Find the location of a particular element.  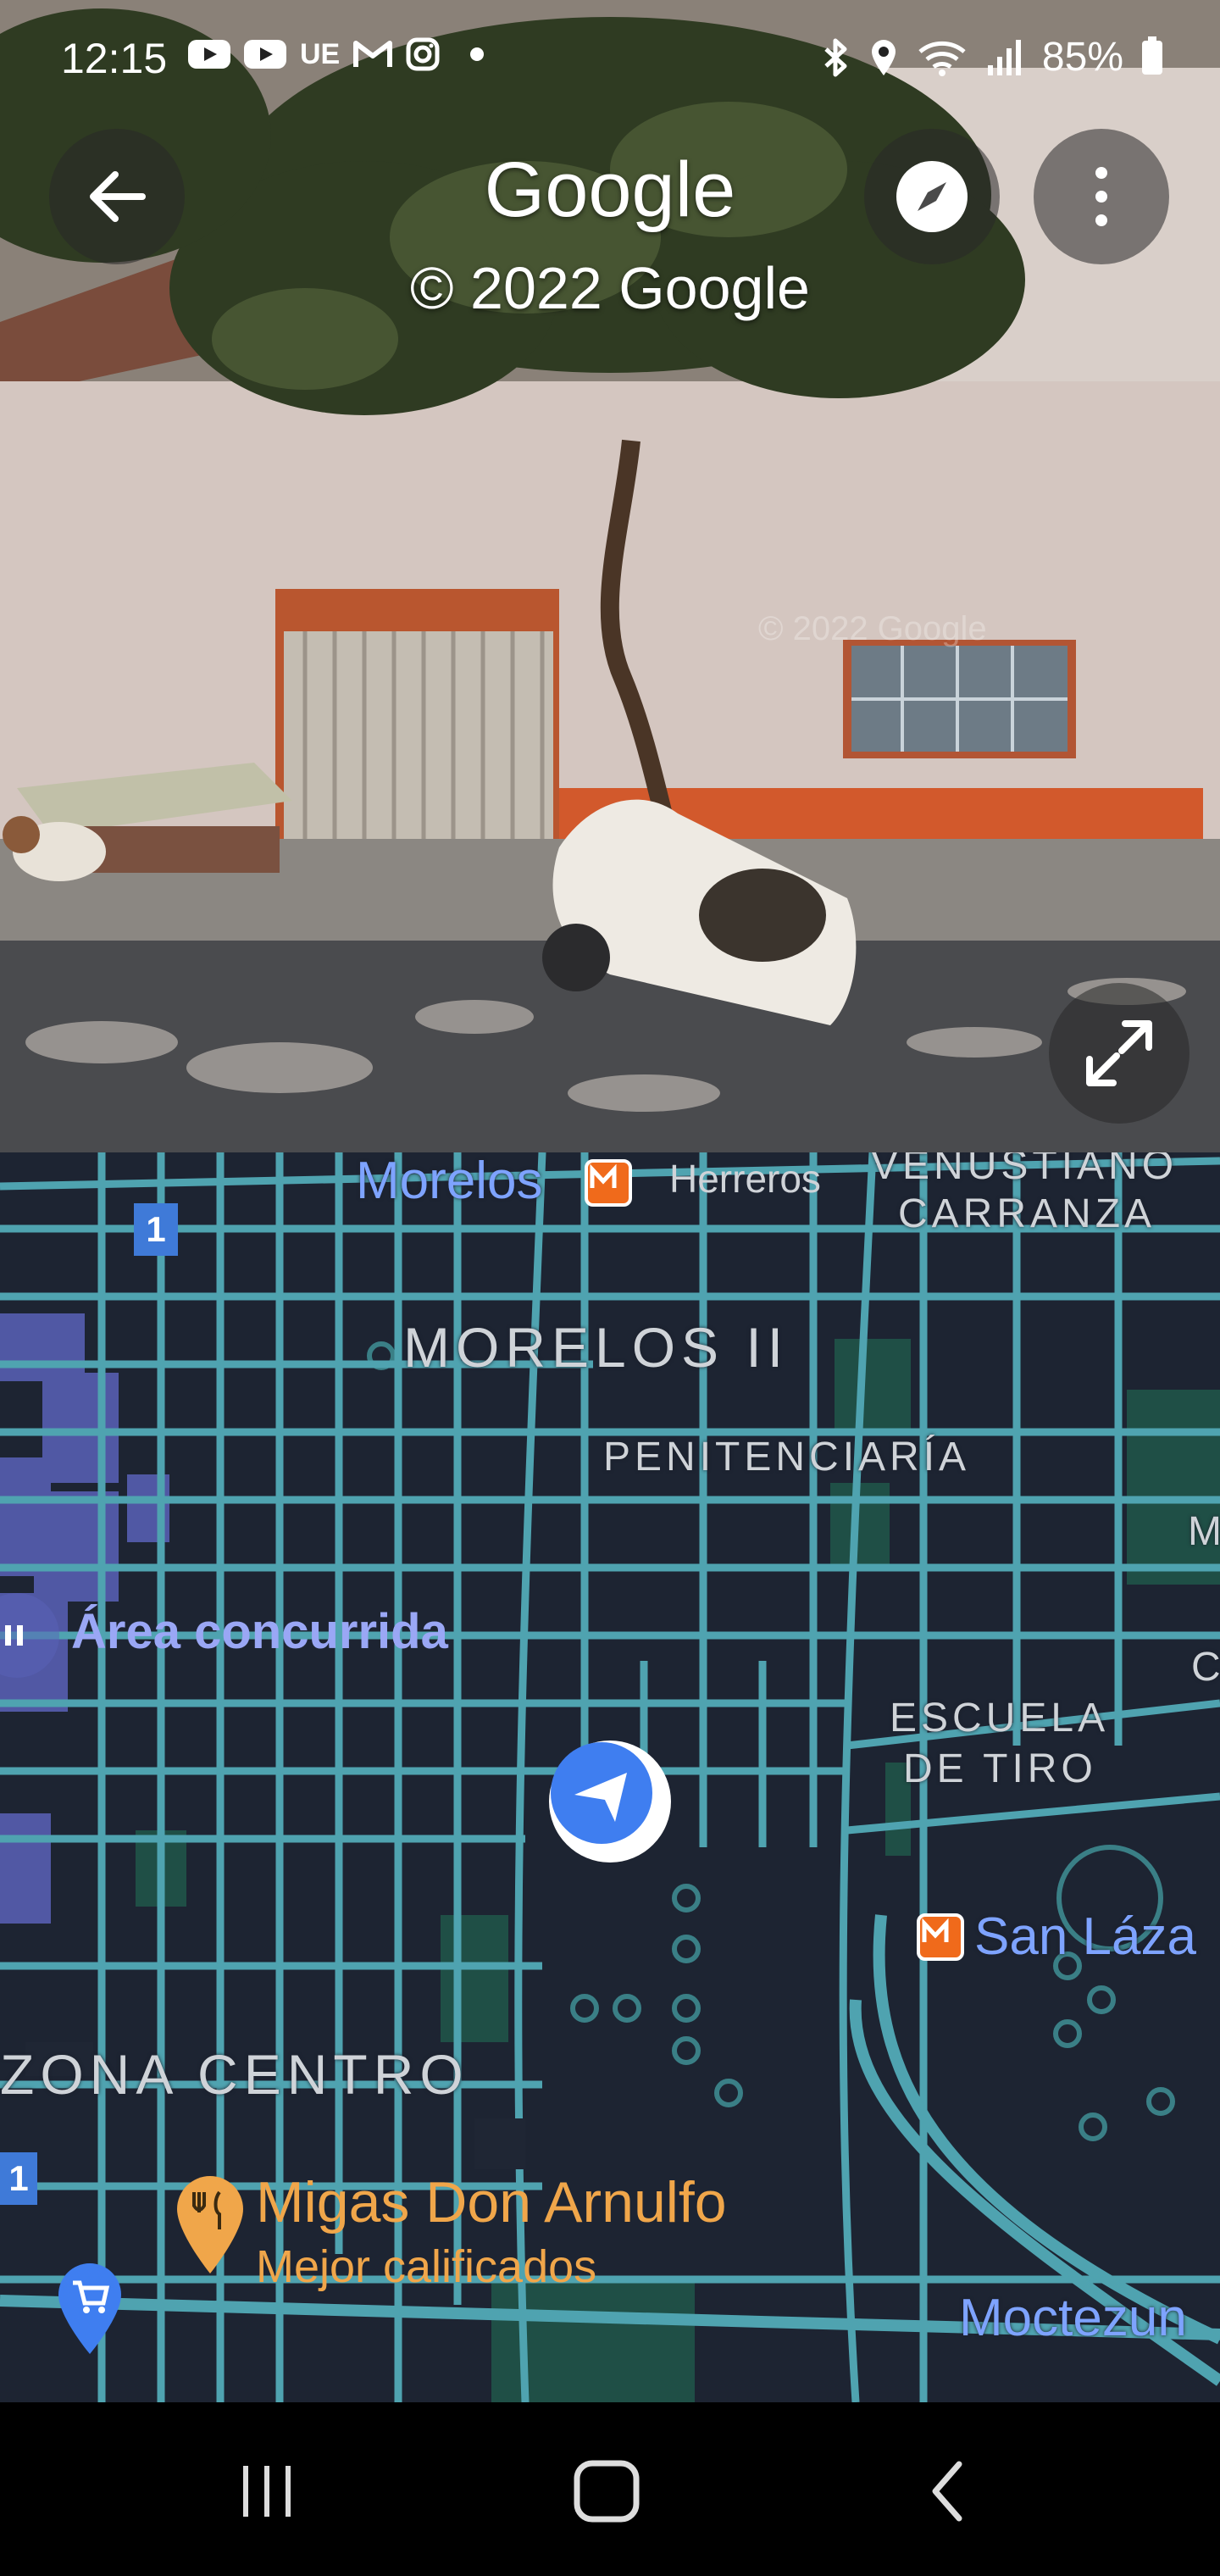

map-label-morelos-ii: MORELOS II is located at coordinates (596, 1347).